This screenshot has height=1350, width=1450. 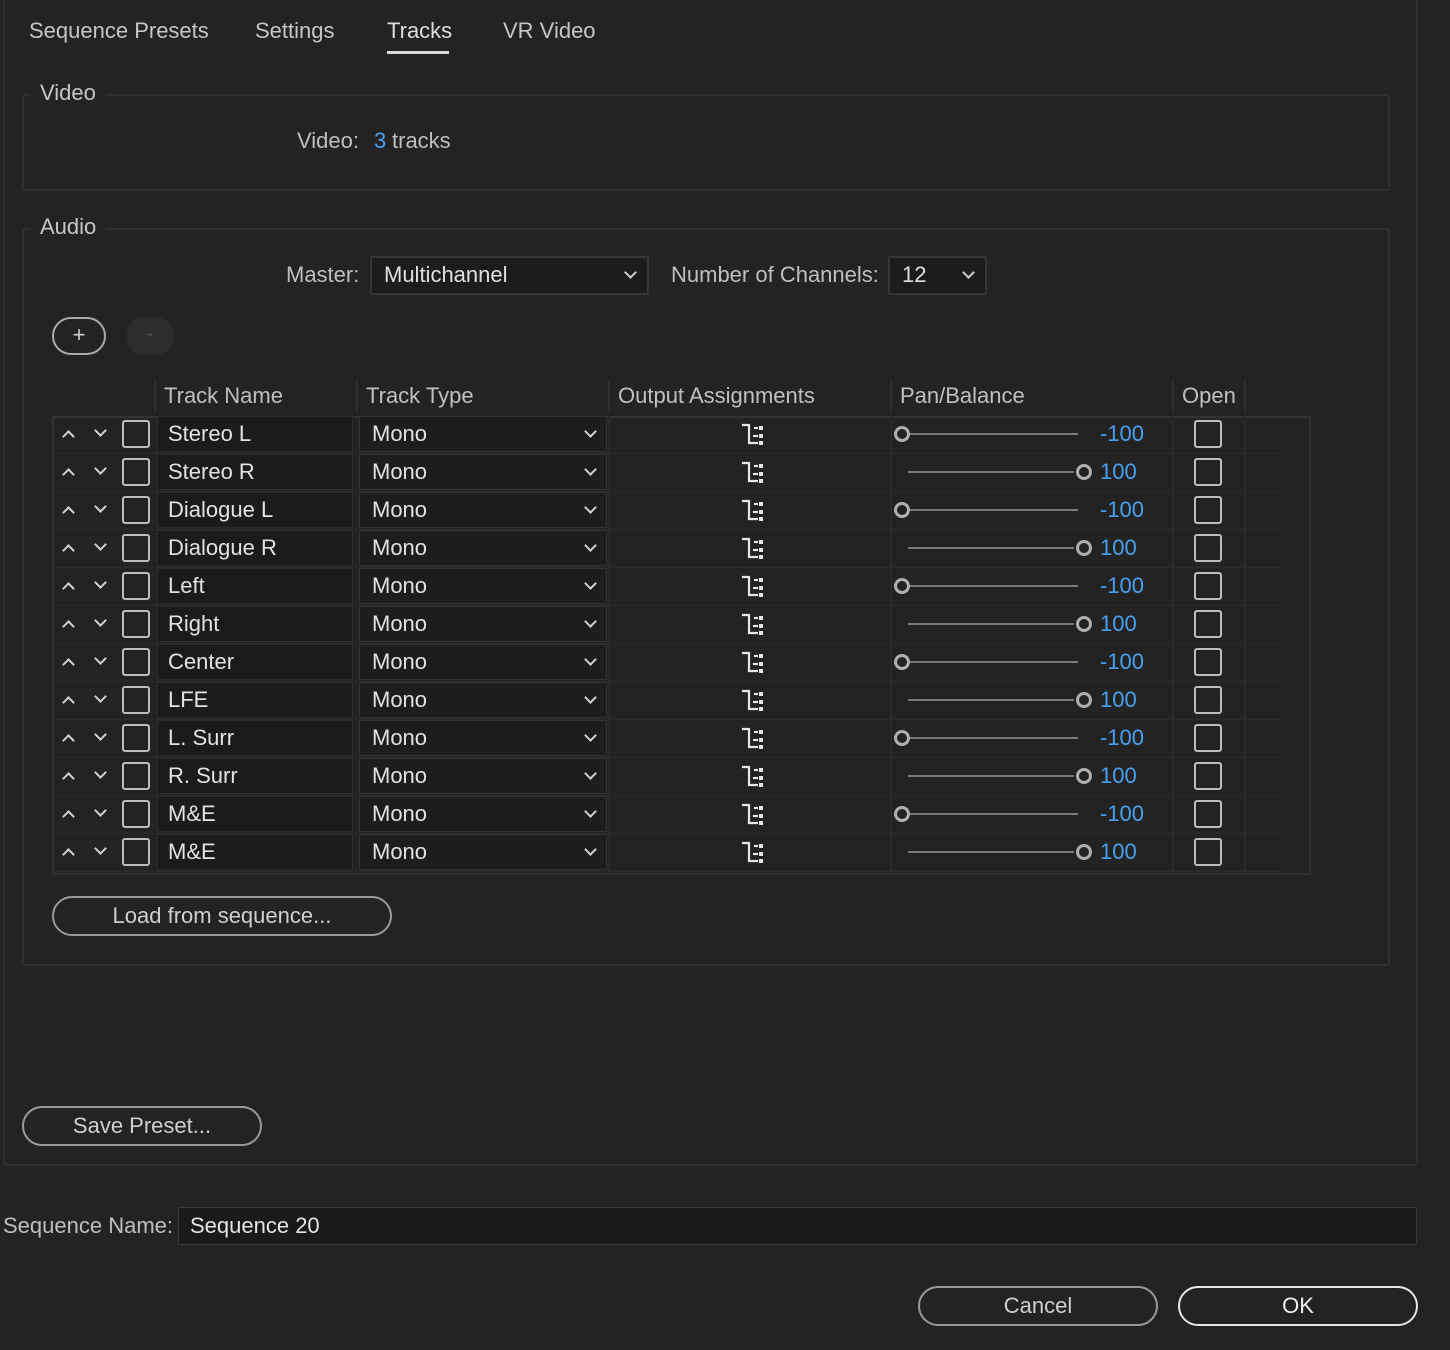 What do you see at coordinates (509, 275) in the screenshot?
I see `master-dropdown: Multichannel` at bounding box center [509, 275].